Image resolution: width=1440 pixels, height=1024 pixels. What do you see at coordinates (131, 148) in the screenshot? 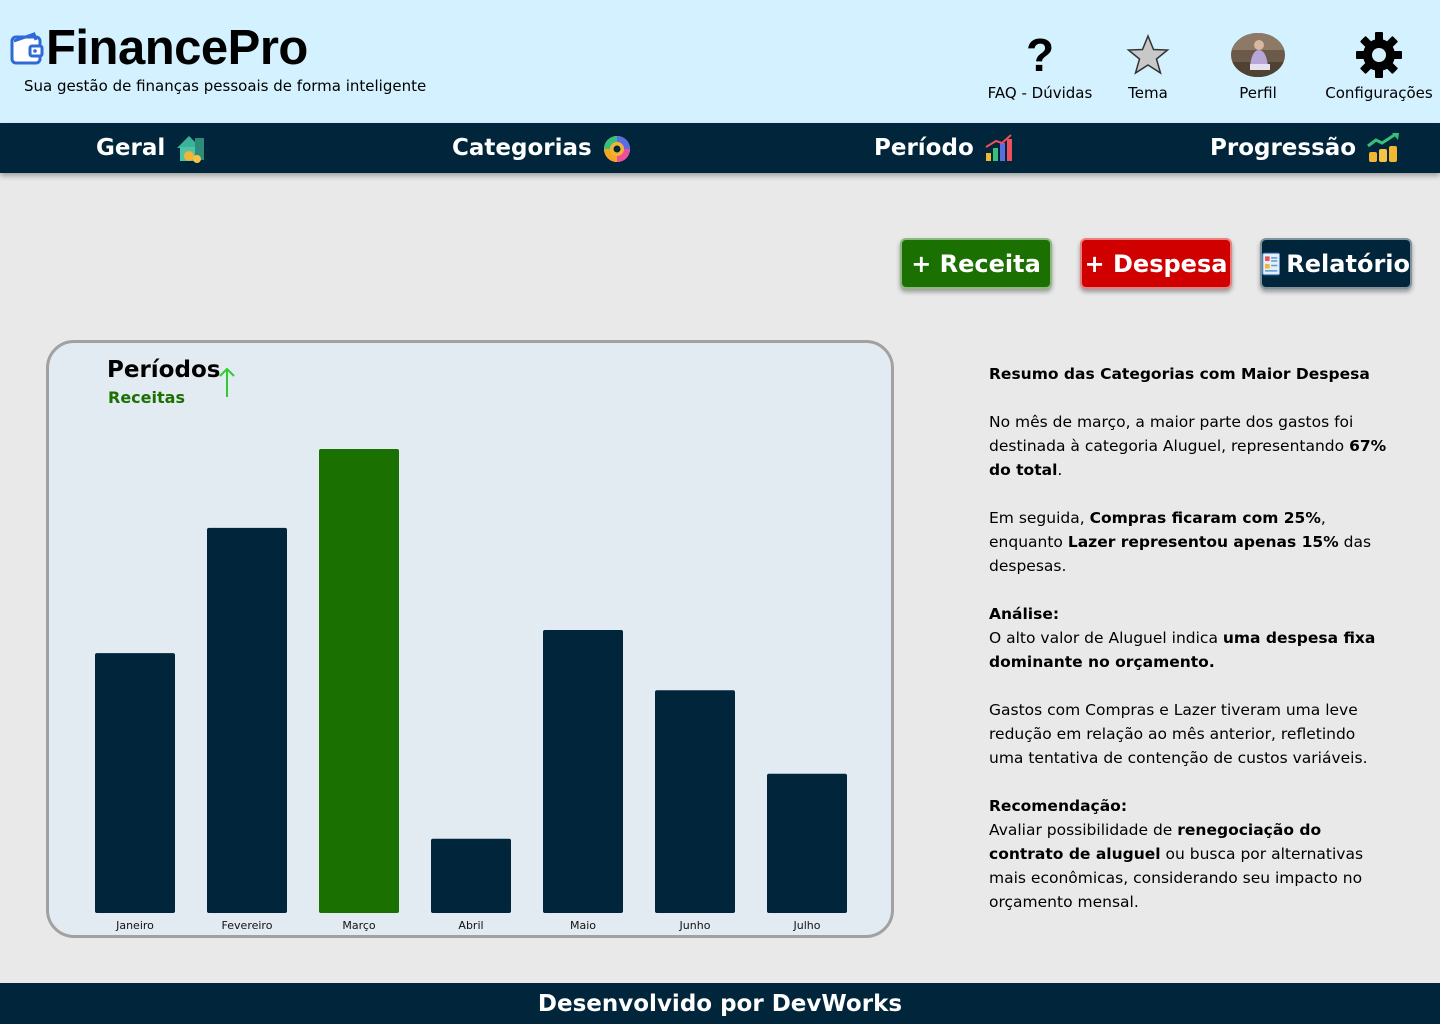
I see `tab-geral-label: Geral` at bounding box center [131, 148].